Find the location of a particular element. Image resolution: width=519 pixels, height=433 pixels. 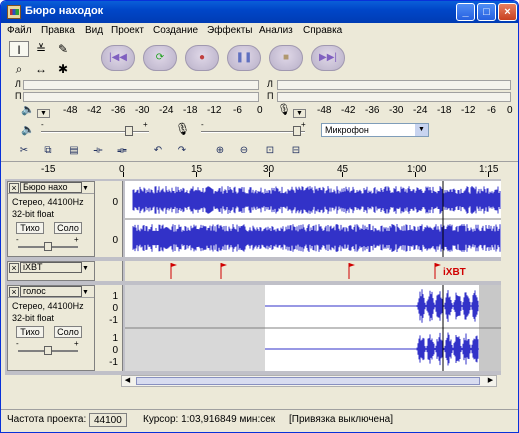

label-text: iXBT is located at coordinates (454, 272).